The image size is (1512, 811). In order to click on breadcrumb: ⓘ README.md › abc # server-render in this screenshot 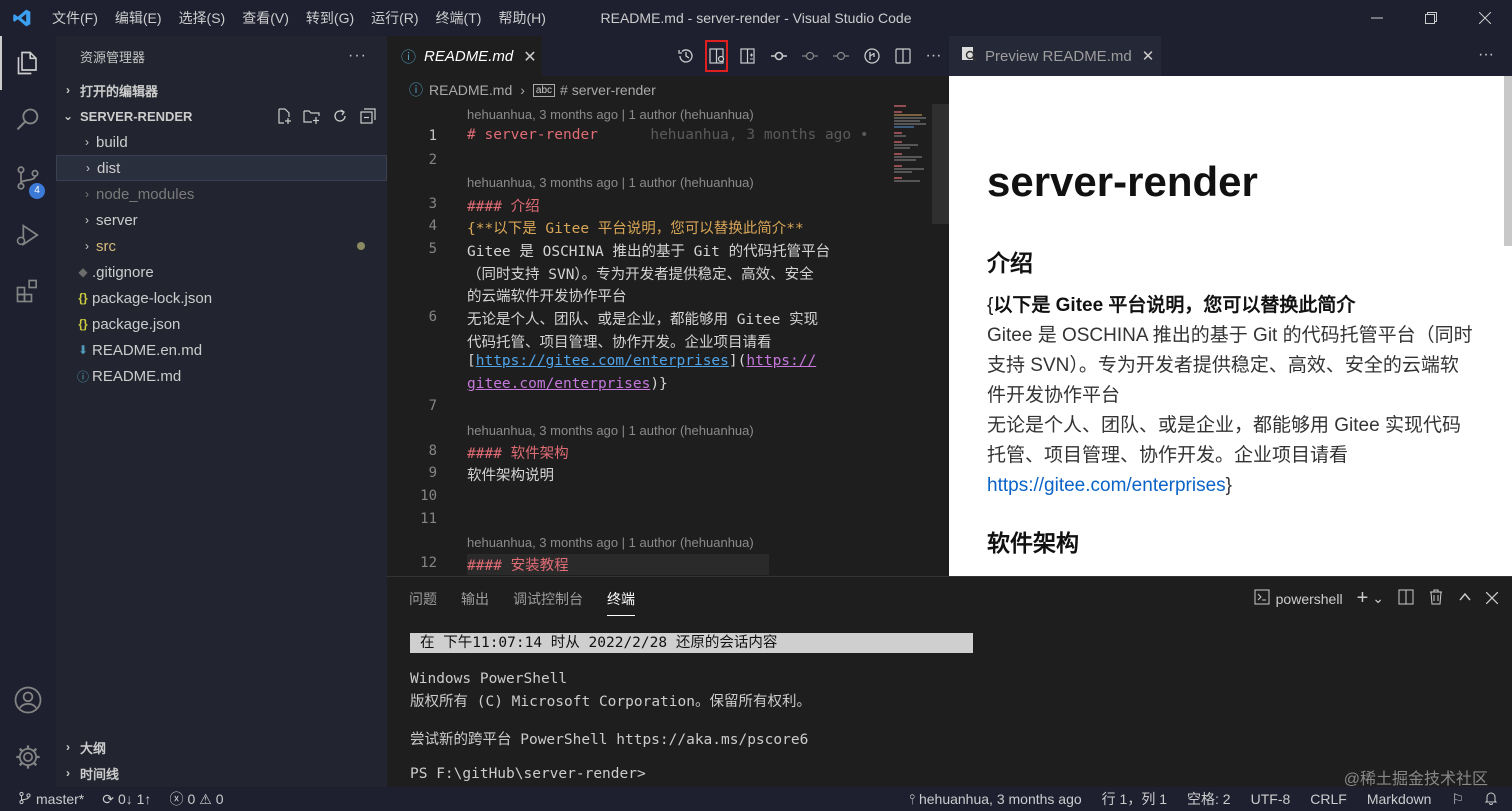, I will do `click(668, 90)`.